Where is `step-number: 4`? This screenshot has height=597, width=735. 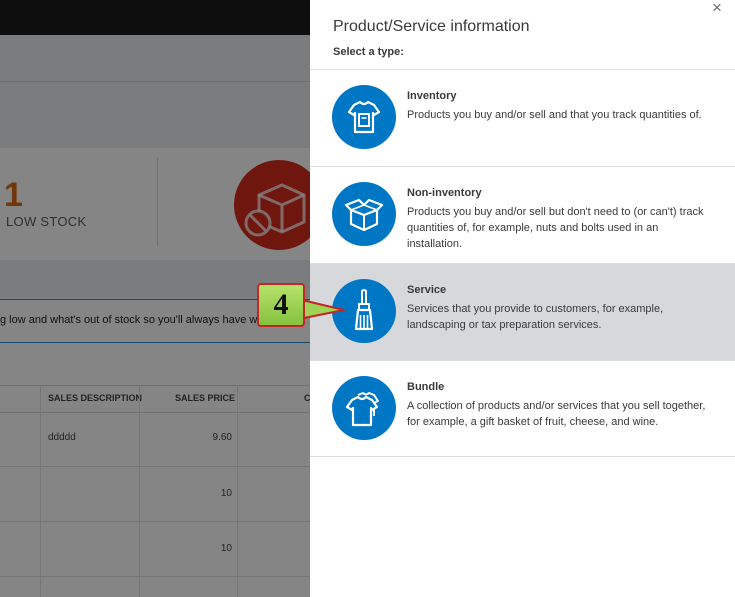
step-number: 4 is located at coordinates (281, 304).